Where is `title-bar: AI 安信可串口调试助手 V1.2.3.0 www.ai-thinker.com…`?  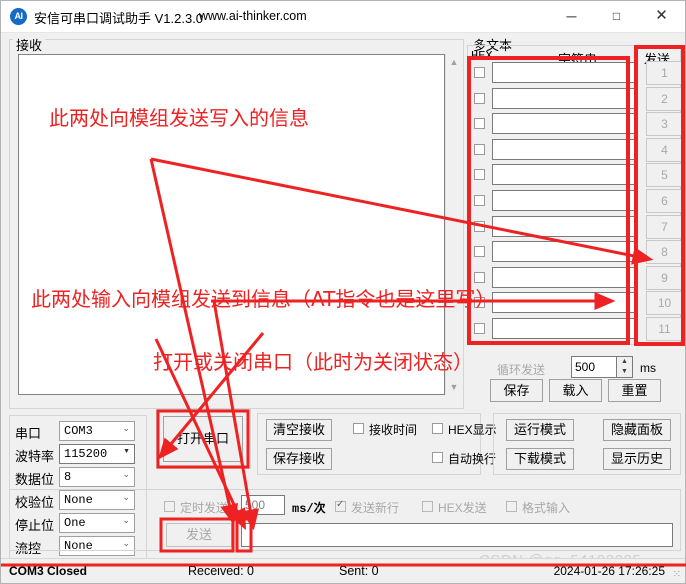 title-bar: AI 安信可串口调试助手 V1.2.3.0 www.ai-thinker.com… is located at coordinates (343, 17).